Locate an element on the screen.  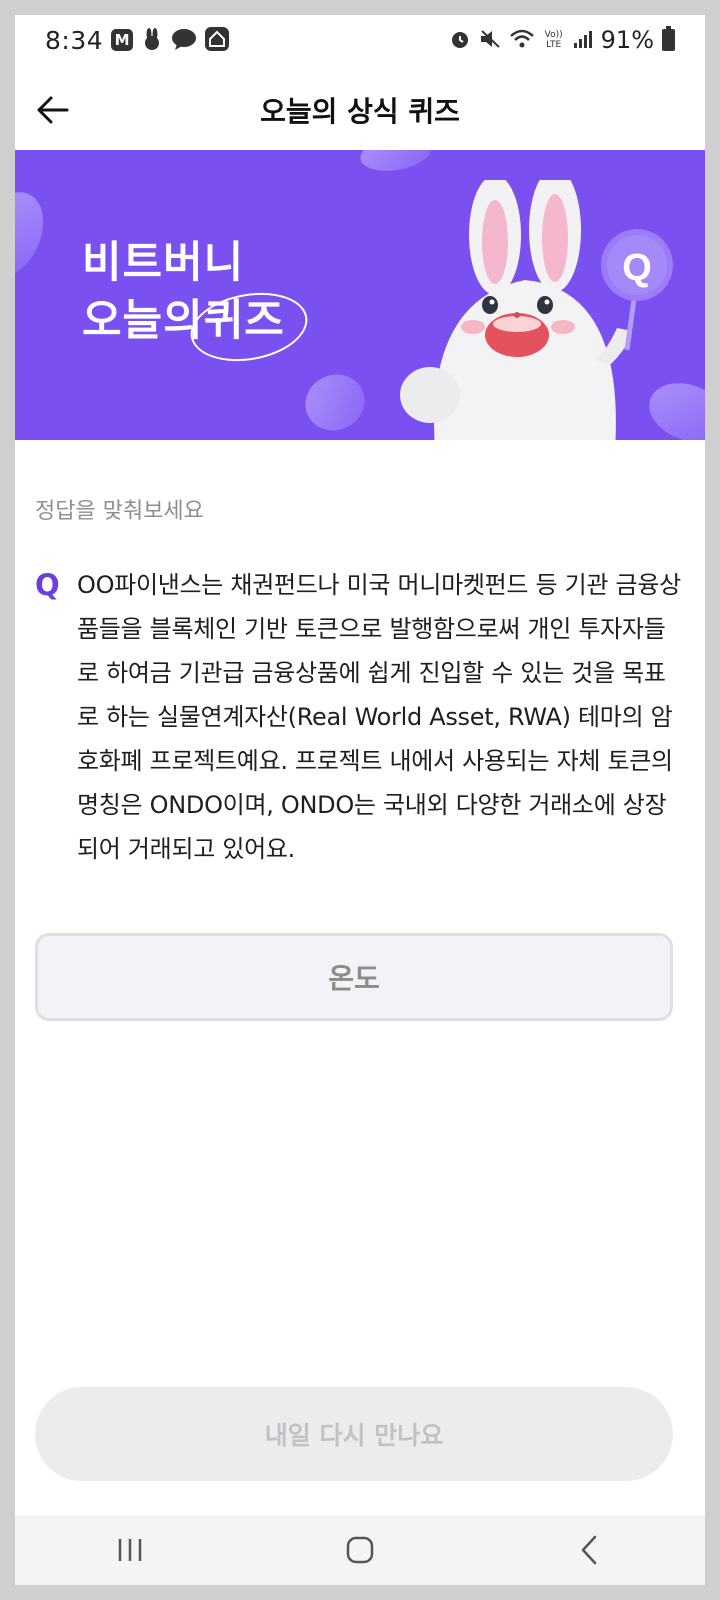
back-button is located at coordinates (53, 110).